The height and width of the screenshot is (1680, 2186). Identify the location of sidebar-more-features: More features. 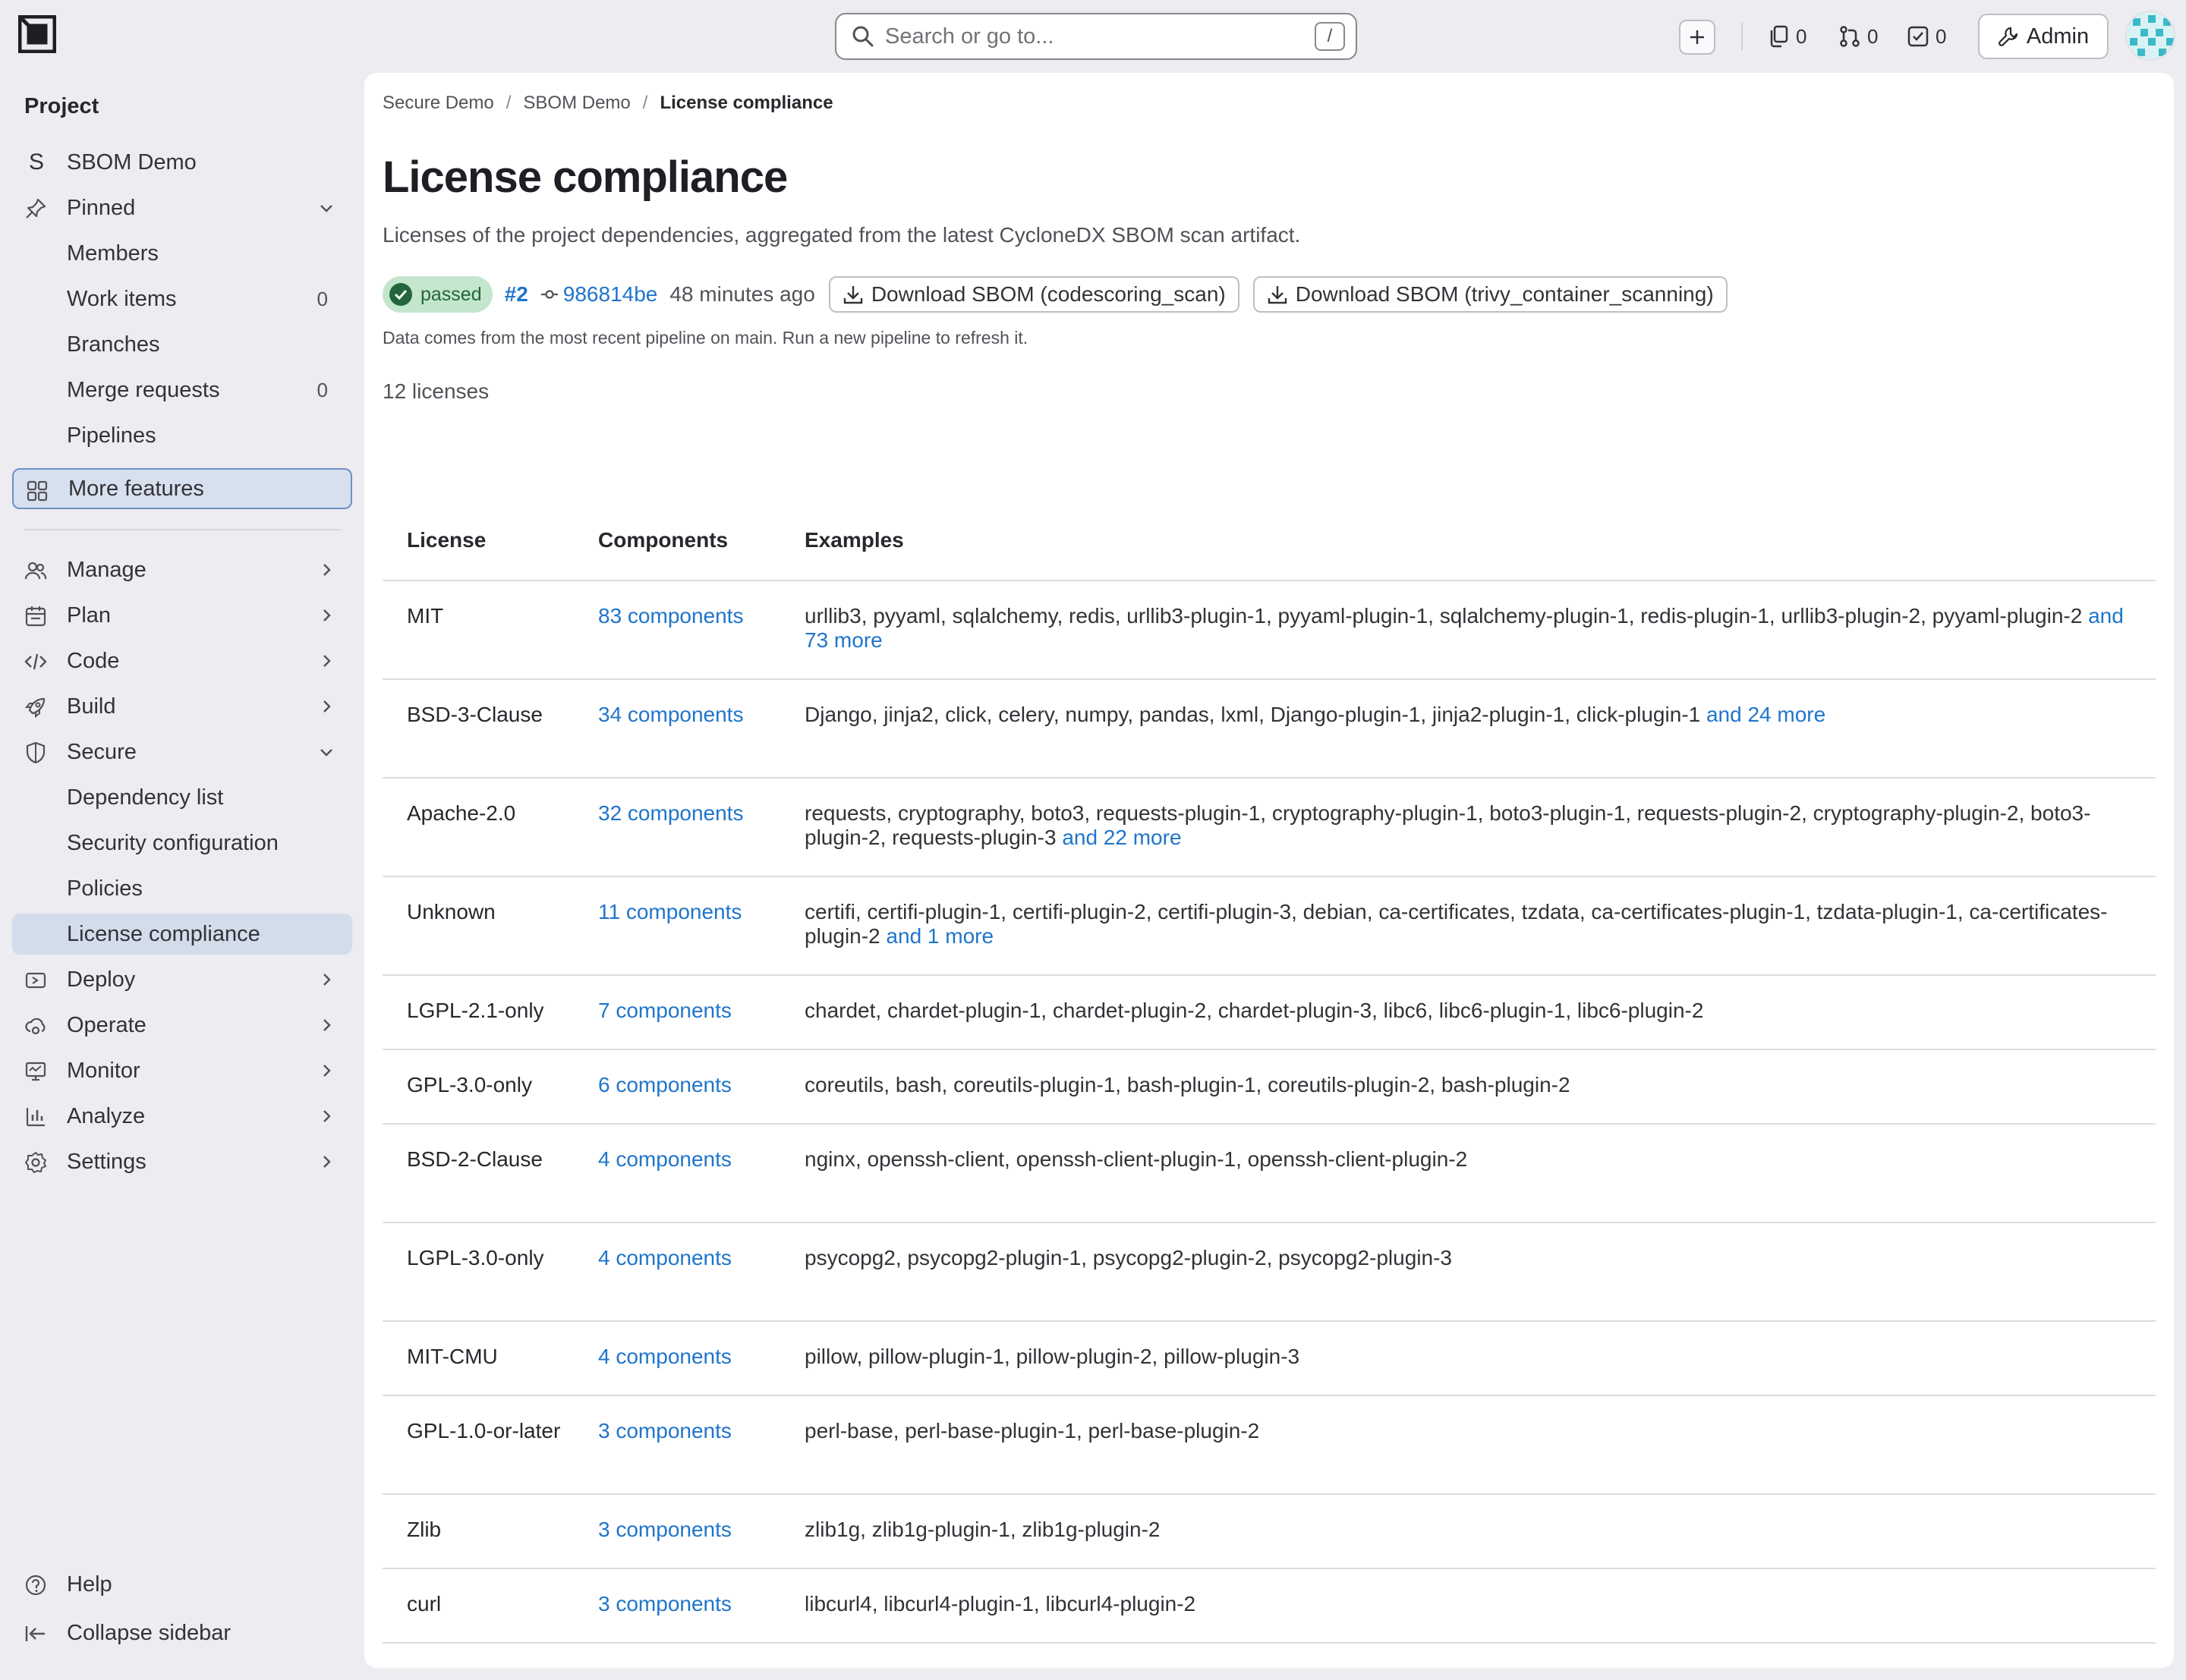
(182, 488).